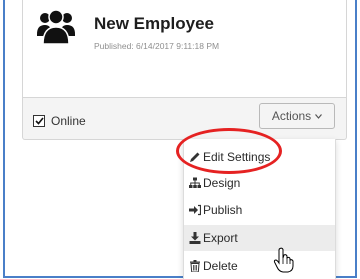 The height and width of the screenshot is (279, 360). What do you see at coordinates (220, 238) in the screenshot?
I see `menu-item-label: Export` at bounding box center [220, 238].